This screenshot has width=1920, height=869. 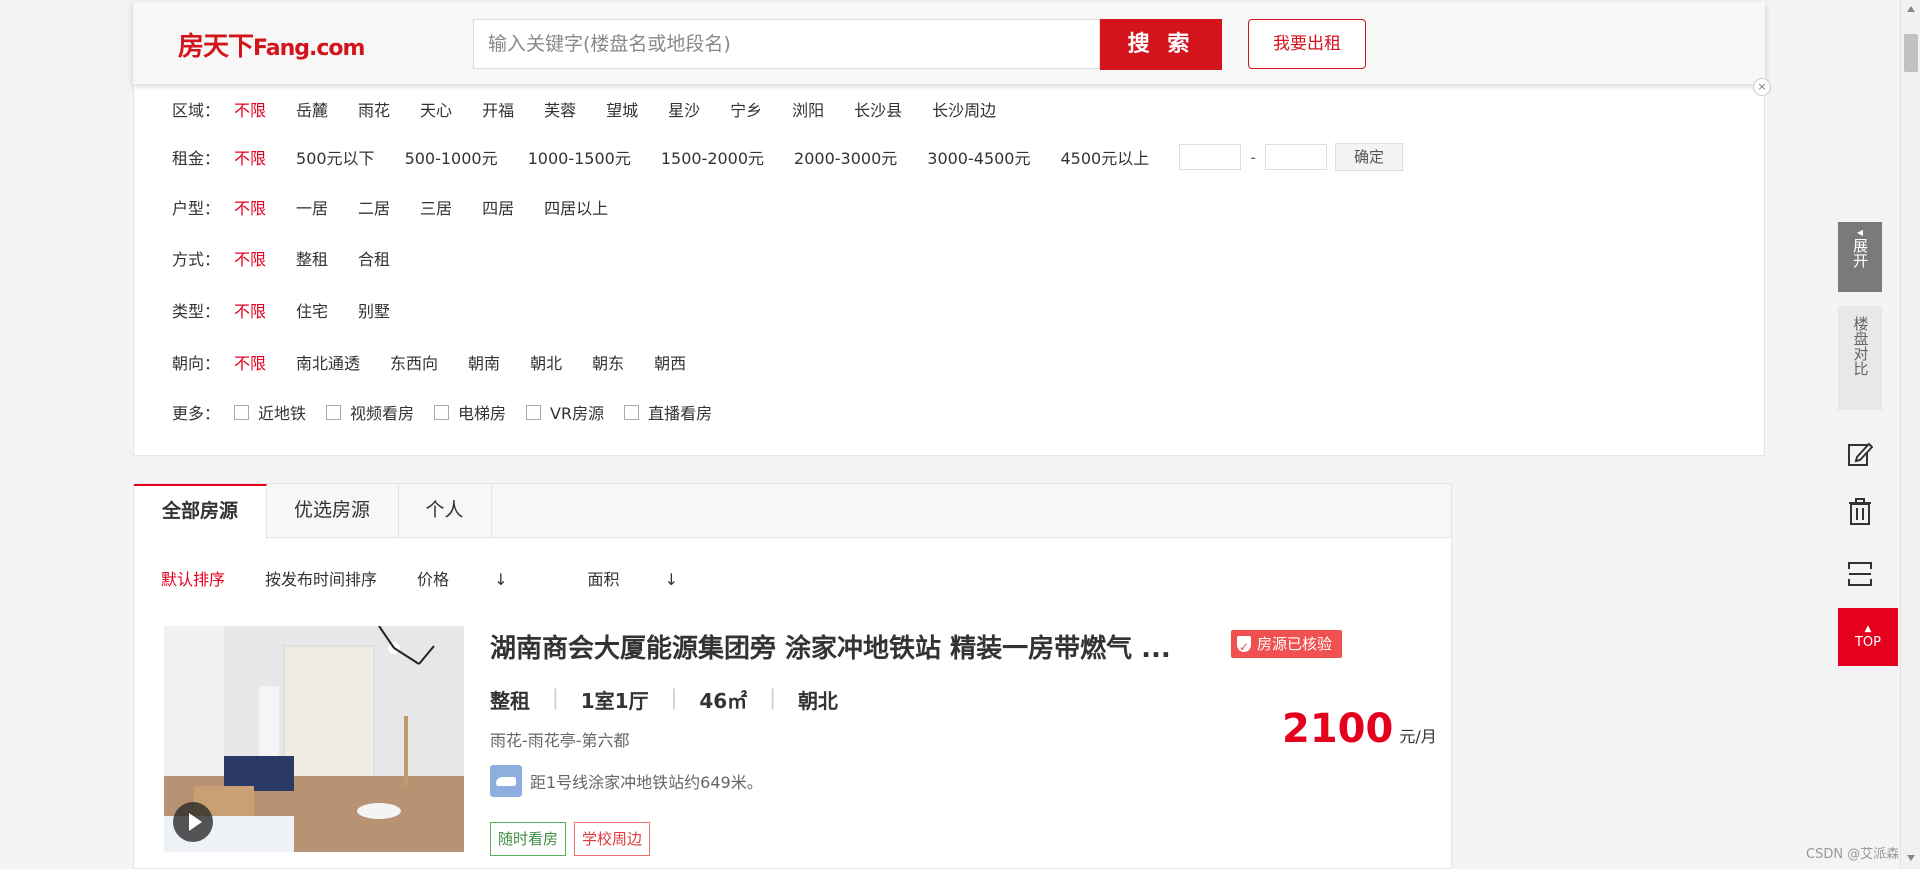 I want to click on filter-option: 星沙, so click(x=684, y=109).